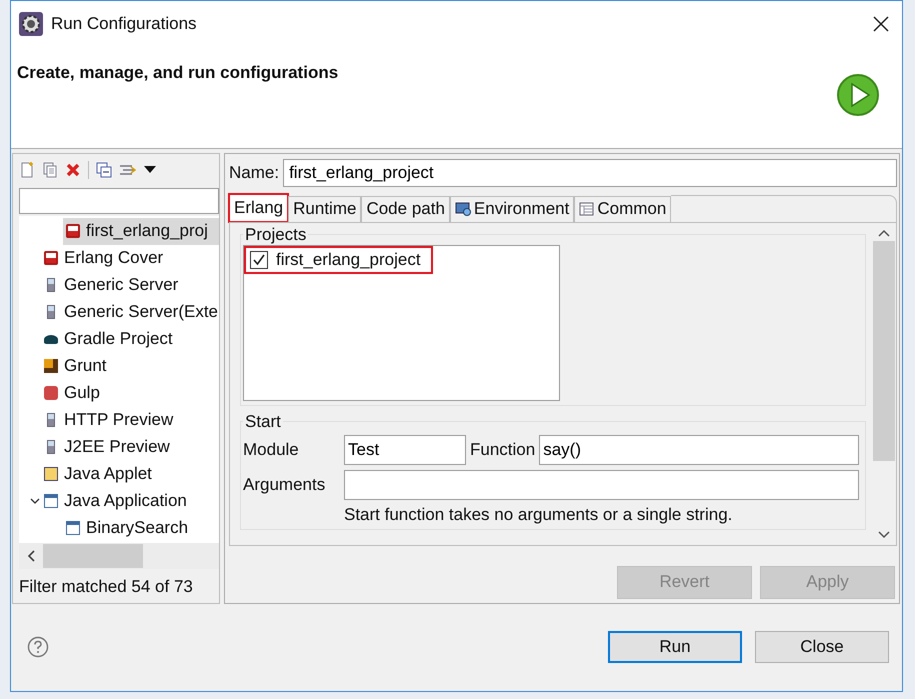 The width and height of the screenshot is (915, 699). I want to click on function-label: Function, so click(503, 450).